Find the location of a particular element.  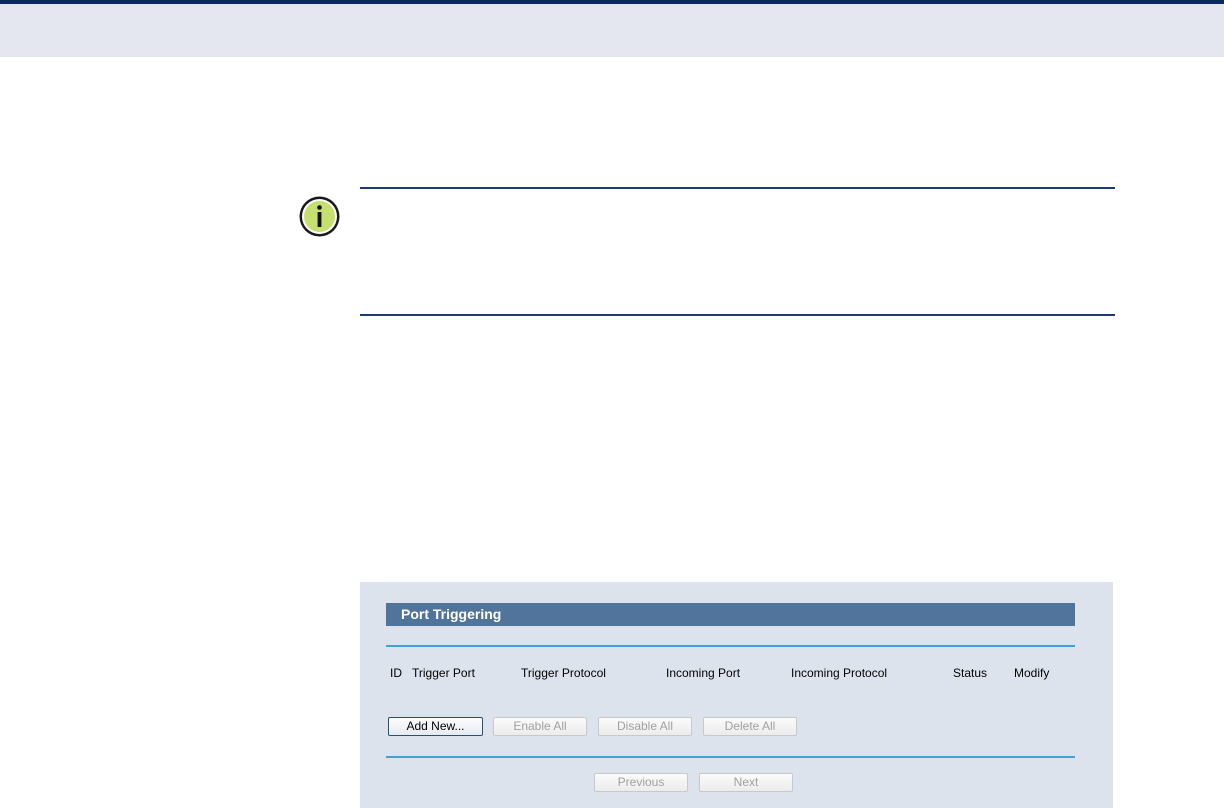

column-header-id: ID is located at coordinates (396, 673).